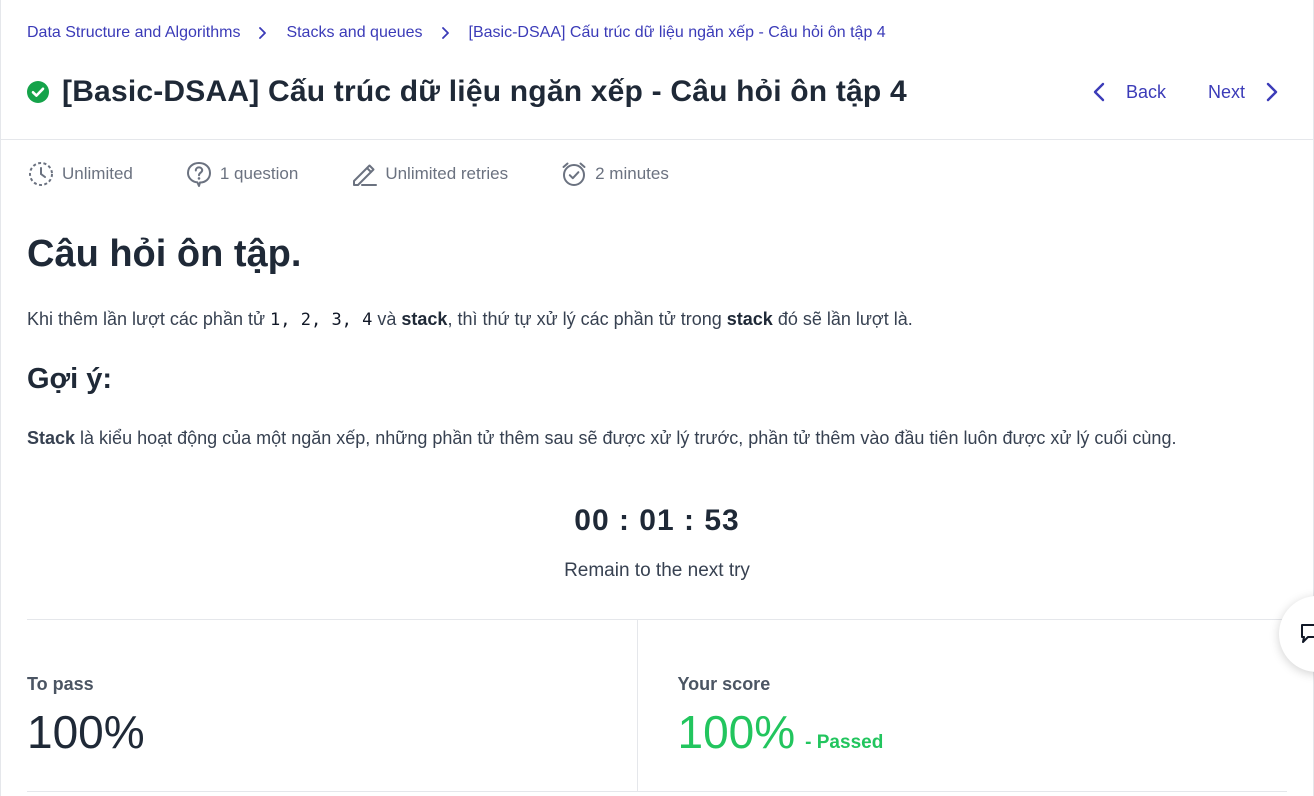  What do you see at coordinates (86, 732) in the screenshot?
I see `to-pass-value: 100%` at bounding box center [86, 732].